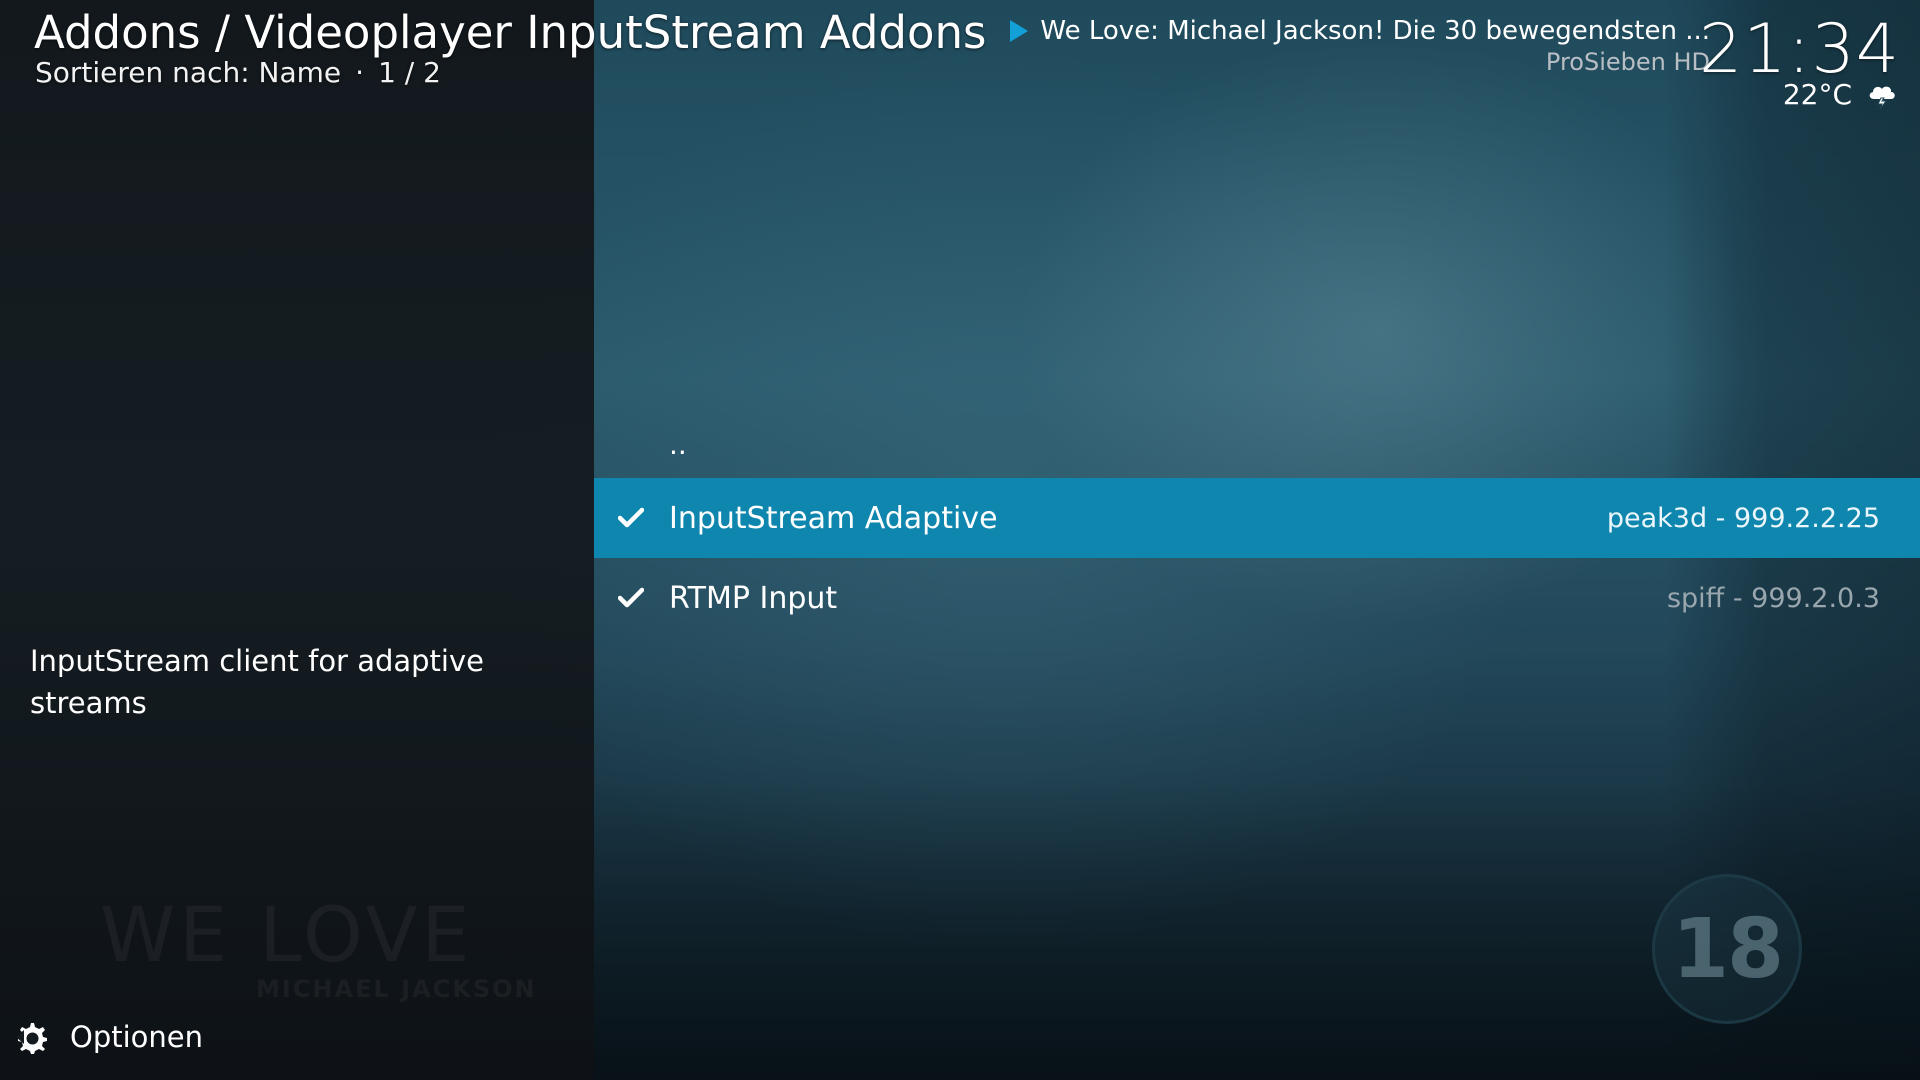 Image resolution: width=1920 pixels, height=1080 pixels. I want to click on list-item-label: InputStream Adaptive, so click(833, 518).